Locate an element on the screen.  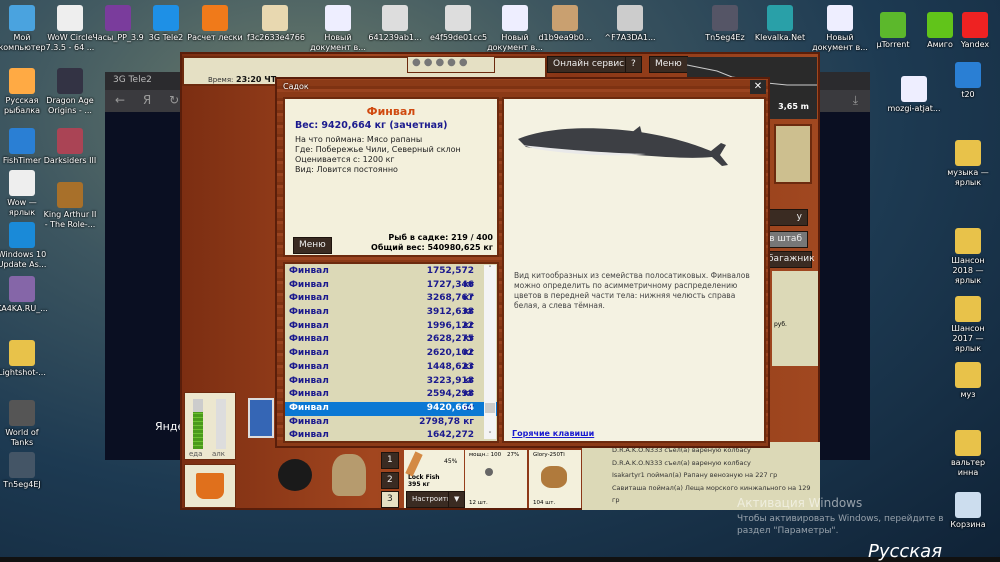
food-label: еда is located at coordinates (196, 454).